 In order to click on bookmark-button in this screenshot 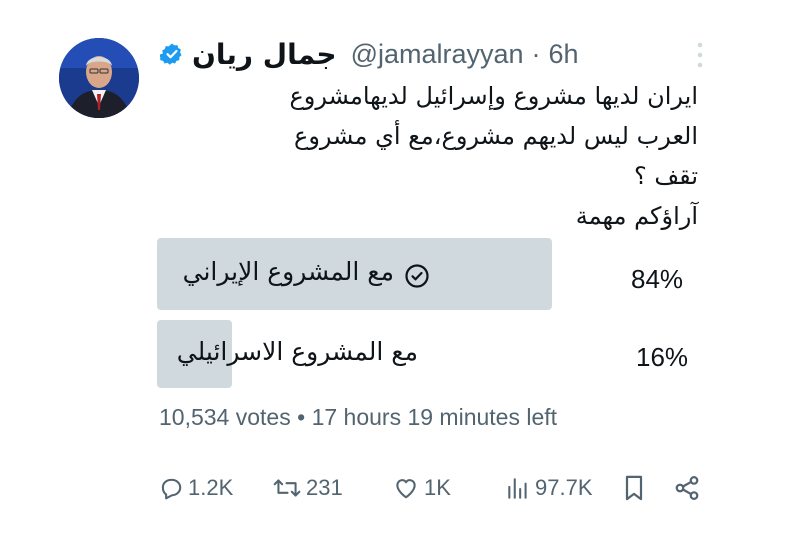, I will do `click(636, 488)`.